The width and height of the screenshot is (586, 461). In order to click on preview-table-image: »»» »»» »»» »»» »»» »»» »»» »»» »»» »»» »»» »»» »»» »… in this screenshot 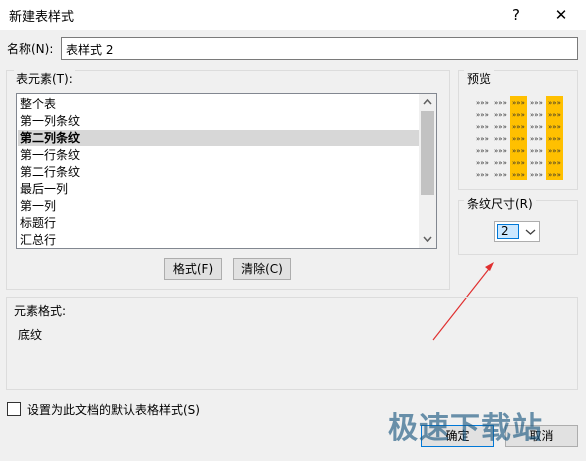, I will do `click(519, 138)`.